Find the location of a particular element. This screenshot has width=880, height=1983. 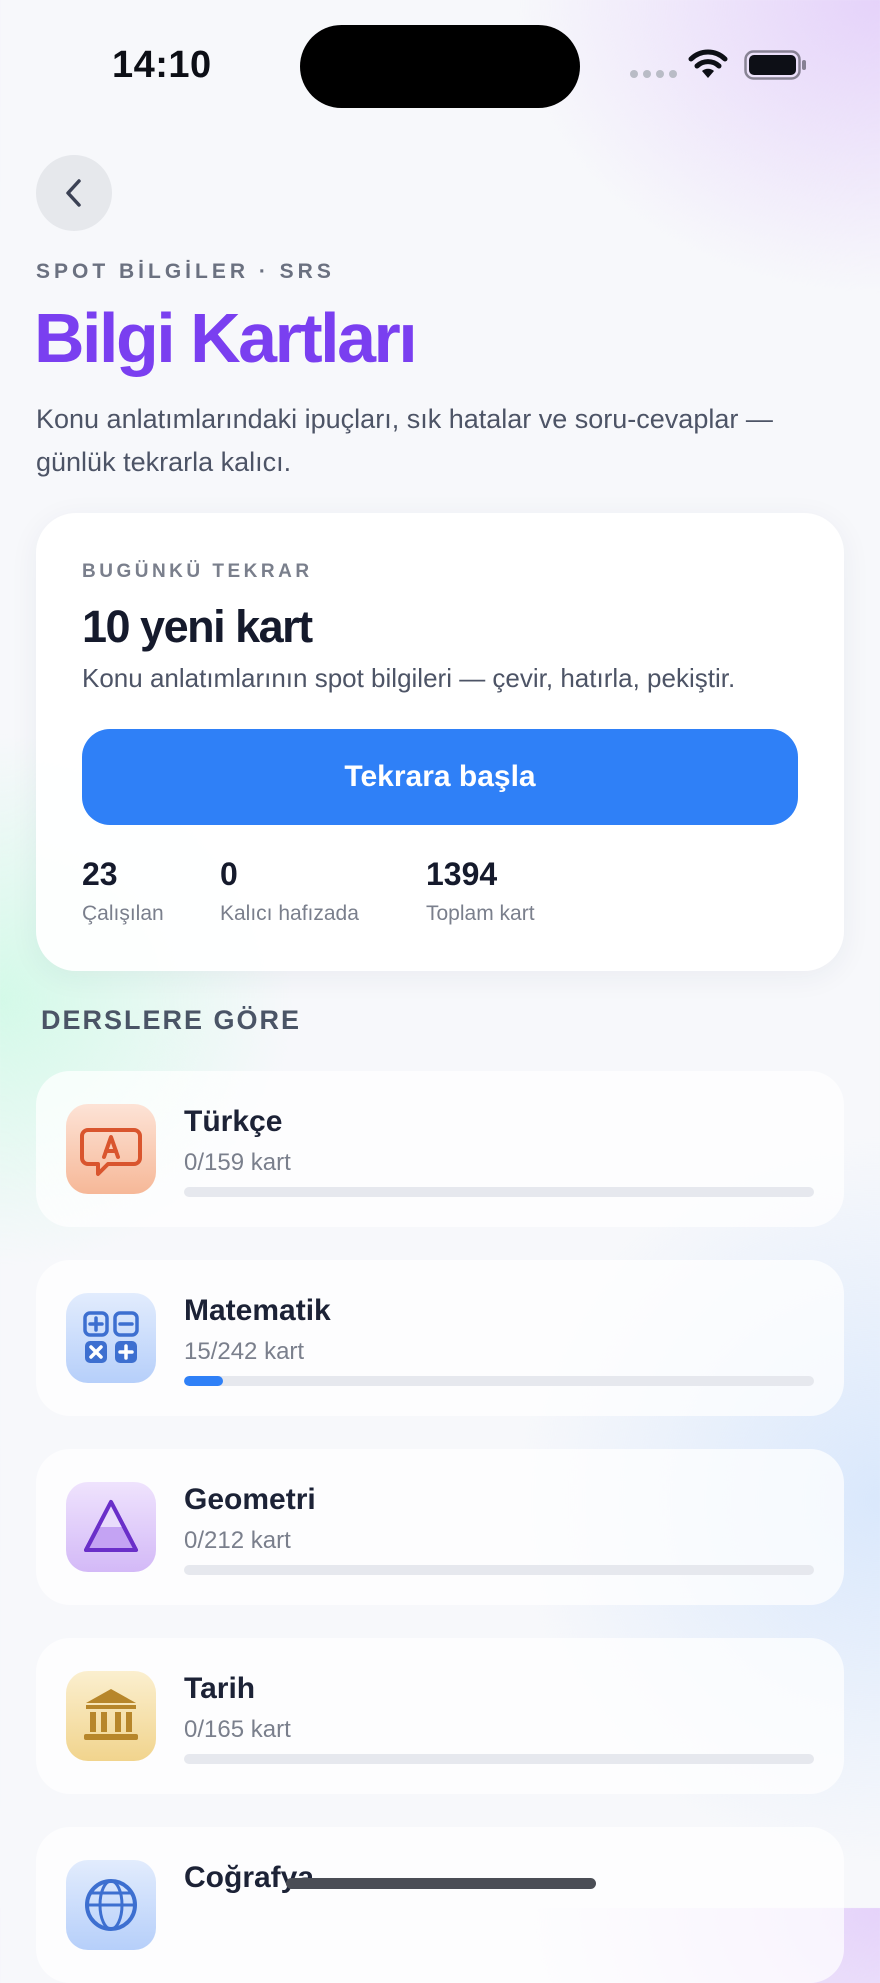

subject-card-matematik: Matematik 15/242 kart is located at coordinates (440, 1338).